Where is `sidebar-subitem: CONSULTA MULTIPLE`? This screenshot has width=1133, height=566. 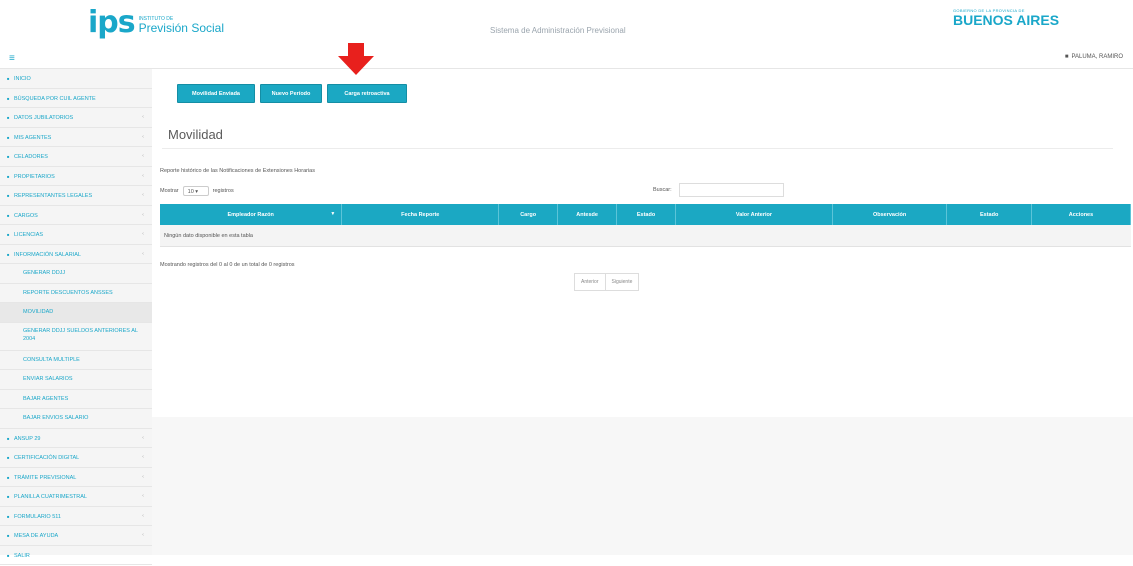 sidebar-subitem: CONSULTA MULTIPLE is located at coordinates (76, 360).